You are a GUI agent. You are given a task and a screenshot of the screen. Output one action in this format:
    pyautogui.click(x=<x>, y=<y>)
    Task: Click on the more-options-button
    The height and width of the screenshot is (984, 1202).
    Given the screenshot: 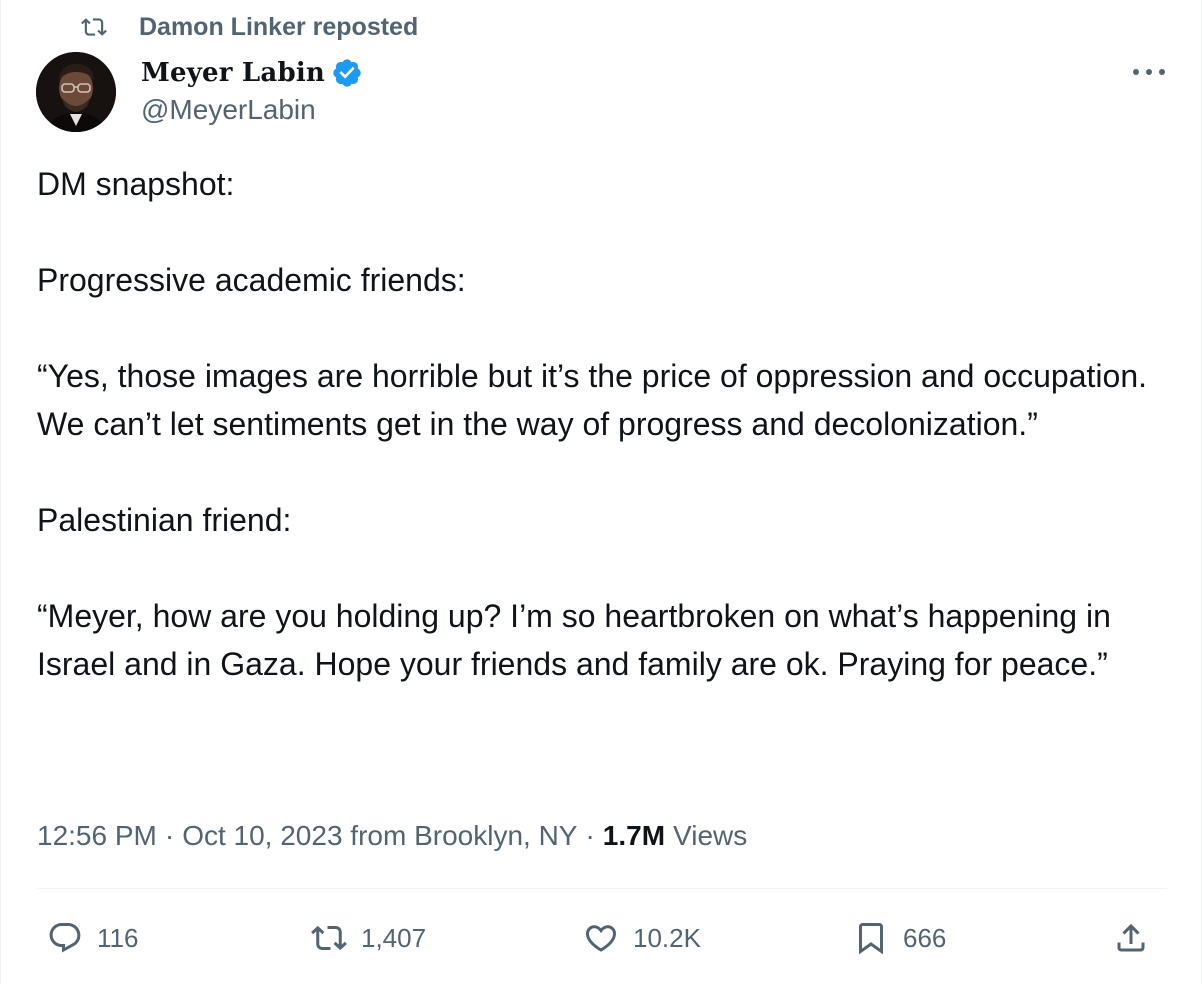 What is the action you would take?
    pyautogui.click(x=1149, y=72)
    